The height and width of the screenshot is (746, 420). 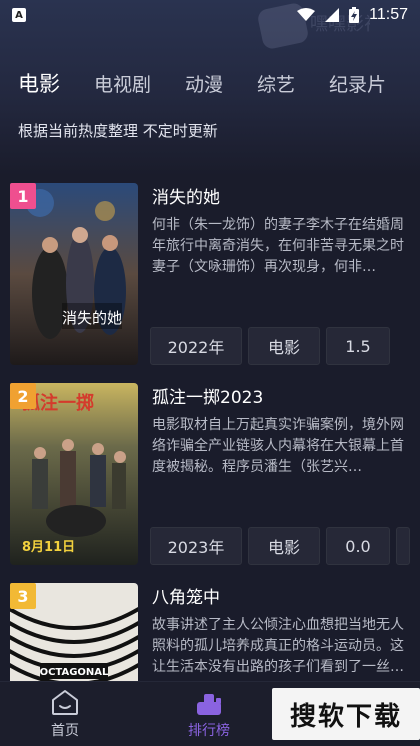 What do you see at coordinates (196, 546) in the screenshot?
I see `year-chip: 2023年` at bounding box center [196, 546].